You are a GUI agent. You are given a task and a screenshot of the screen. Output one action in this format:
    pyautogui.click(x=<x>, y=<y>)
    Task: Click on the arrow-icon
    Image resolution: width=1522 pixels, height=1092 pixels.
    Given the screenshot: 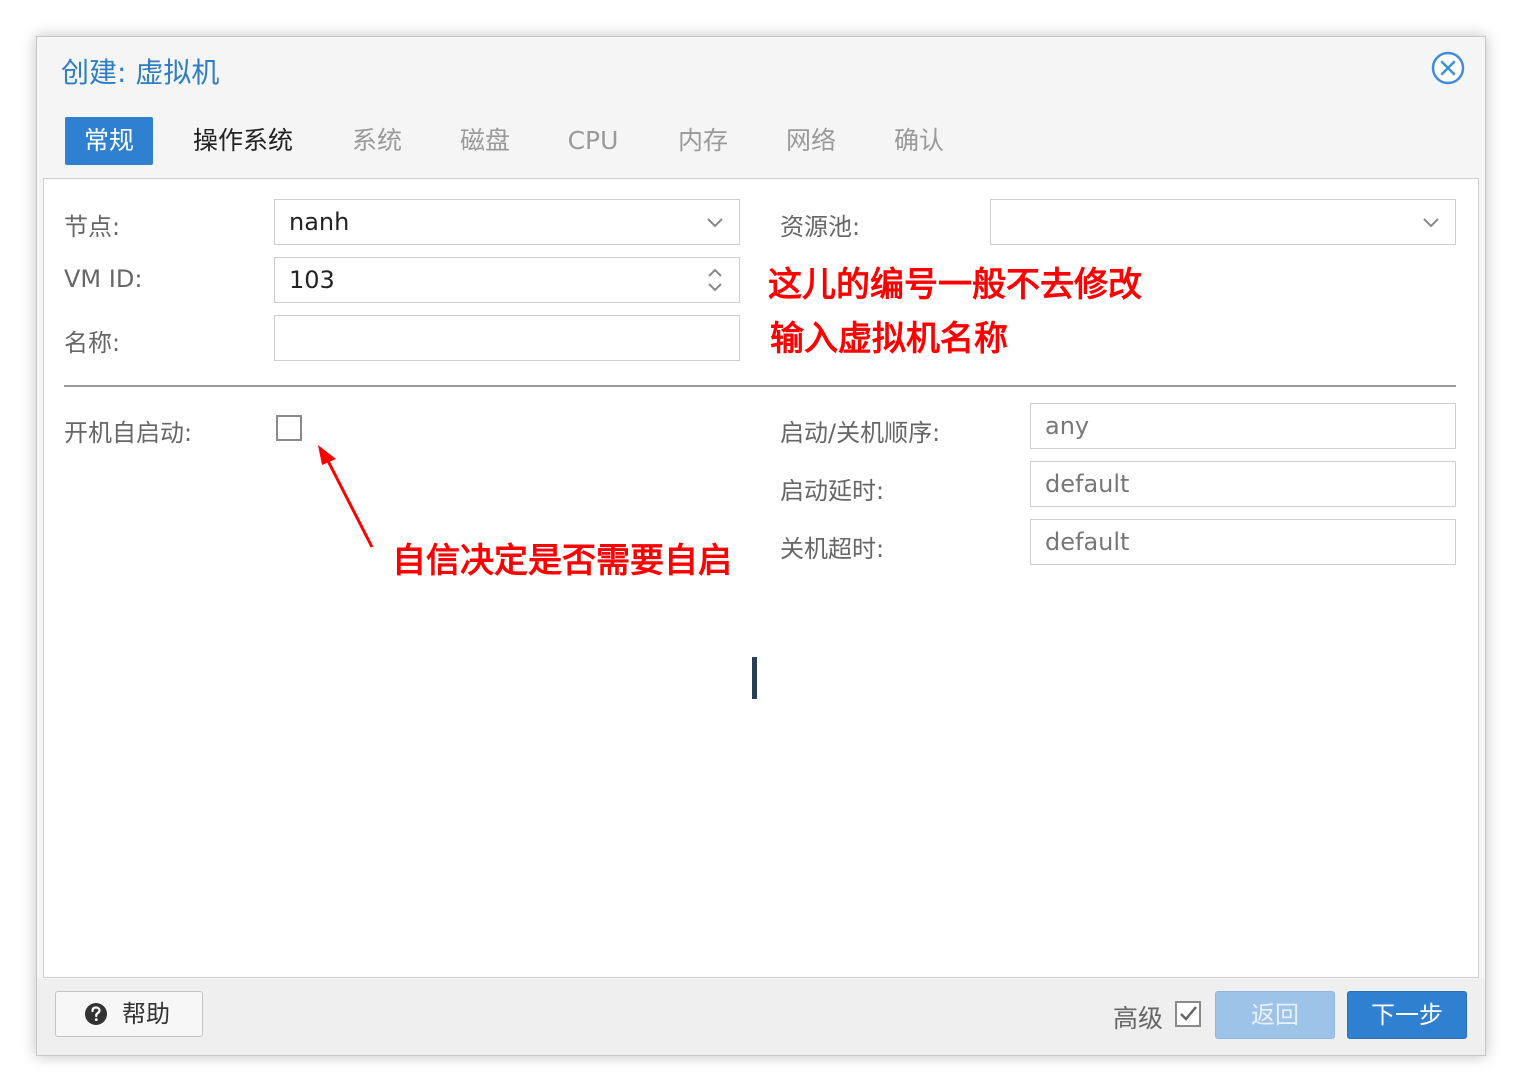 What is the action you would take?
    pyautogui.click(x=346, y=496)
    